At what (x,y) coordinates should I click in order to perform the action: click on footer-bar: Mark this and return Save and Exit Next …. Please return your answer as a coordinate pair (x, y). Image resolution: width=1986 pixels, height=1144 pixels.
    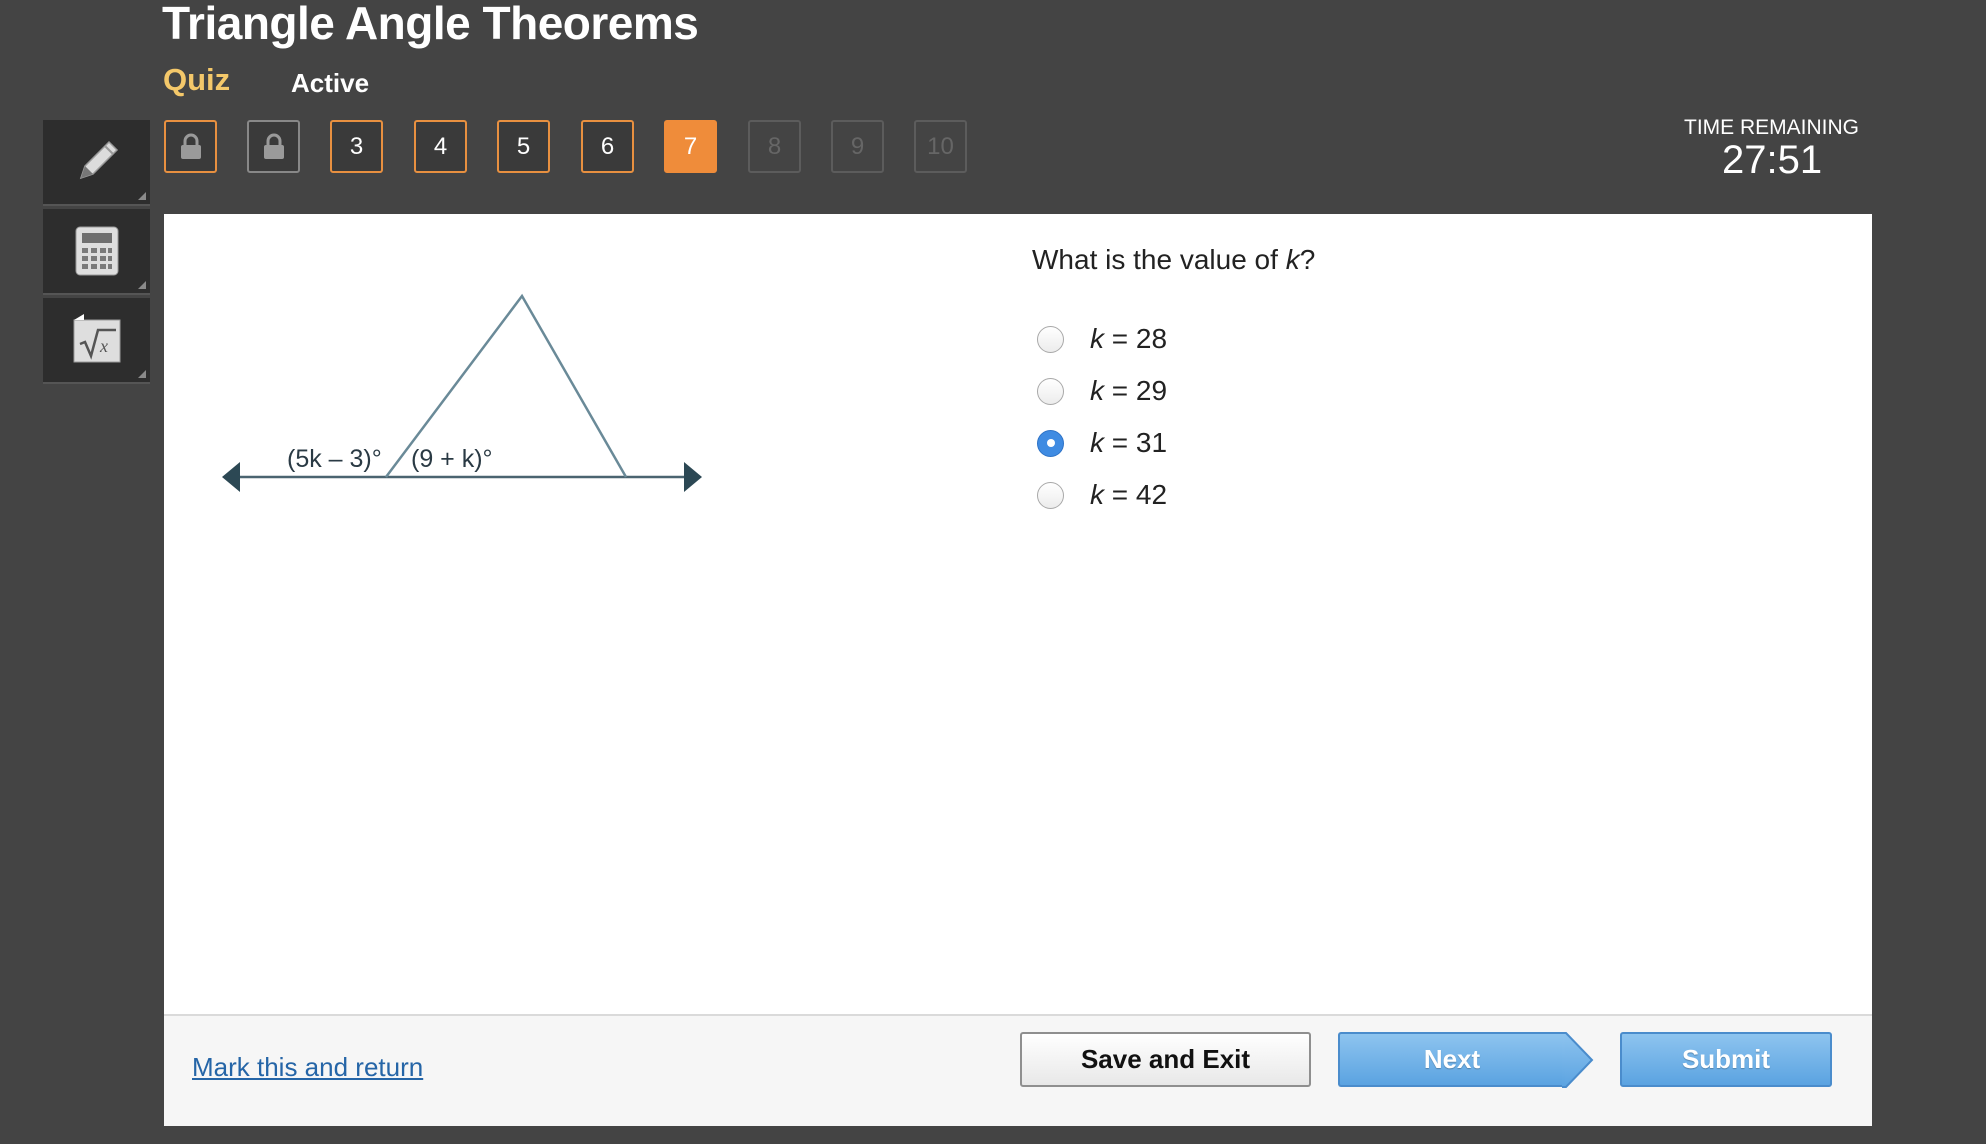
    Looking at the image, I should click on (1018, 1070).